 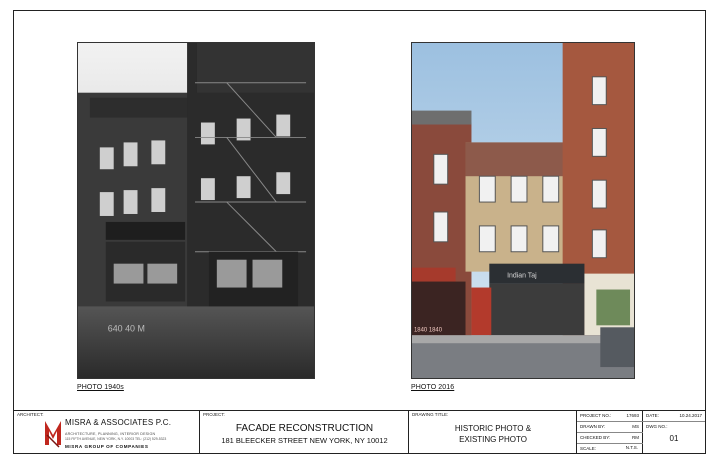 I want to click on date-cell: DATE: 10.24.2017 DWG NO.: 01, so click(x=674, y=432).